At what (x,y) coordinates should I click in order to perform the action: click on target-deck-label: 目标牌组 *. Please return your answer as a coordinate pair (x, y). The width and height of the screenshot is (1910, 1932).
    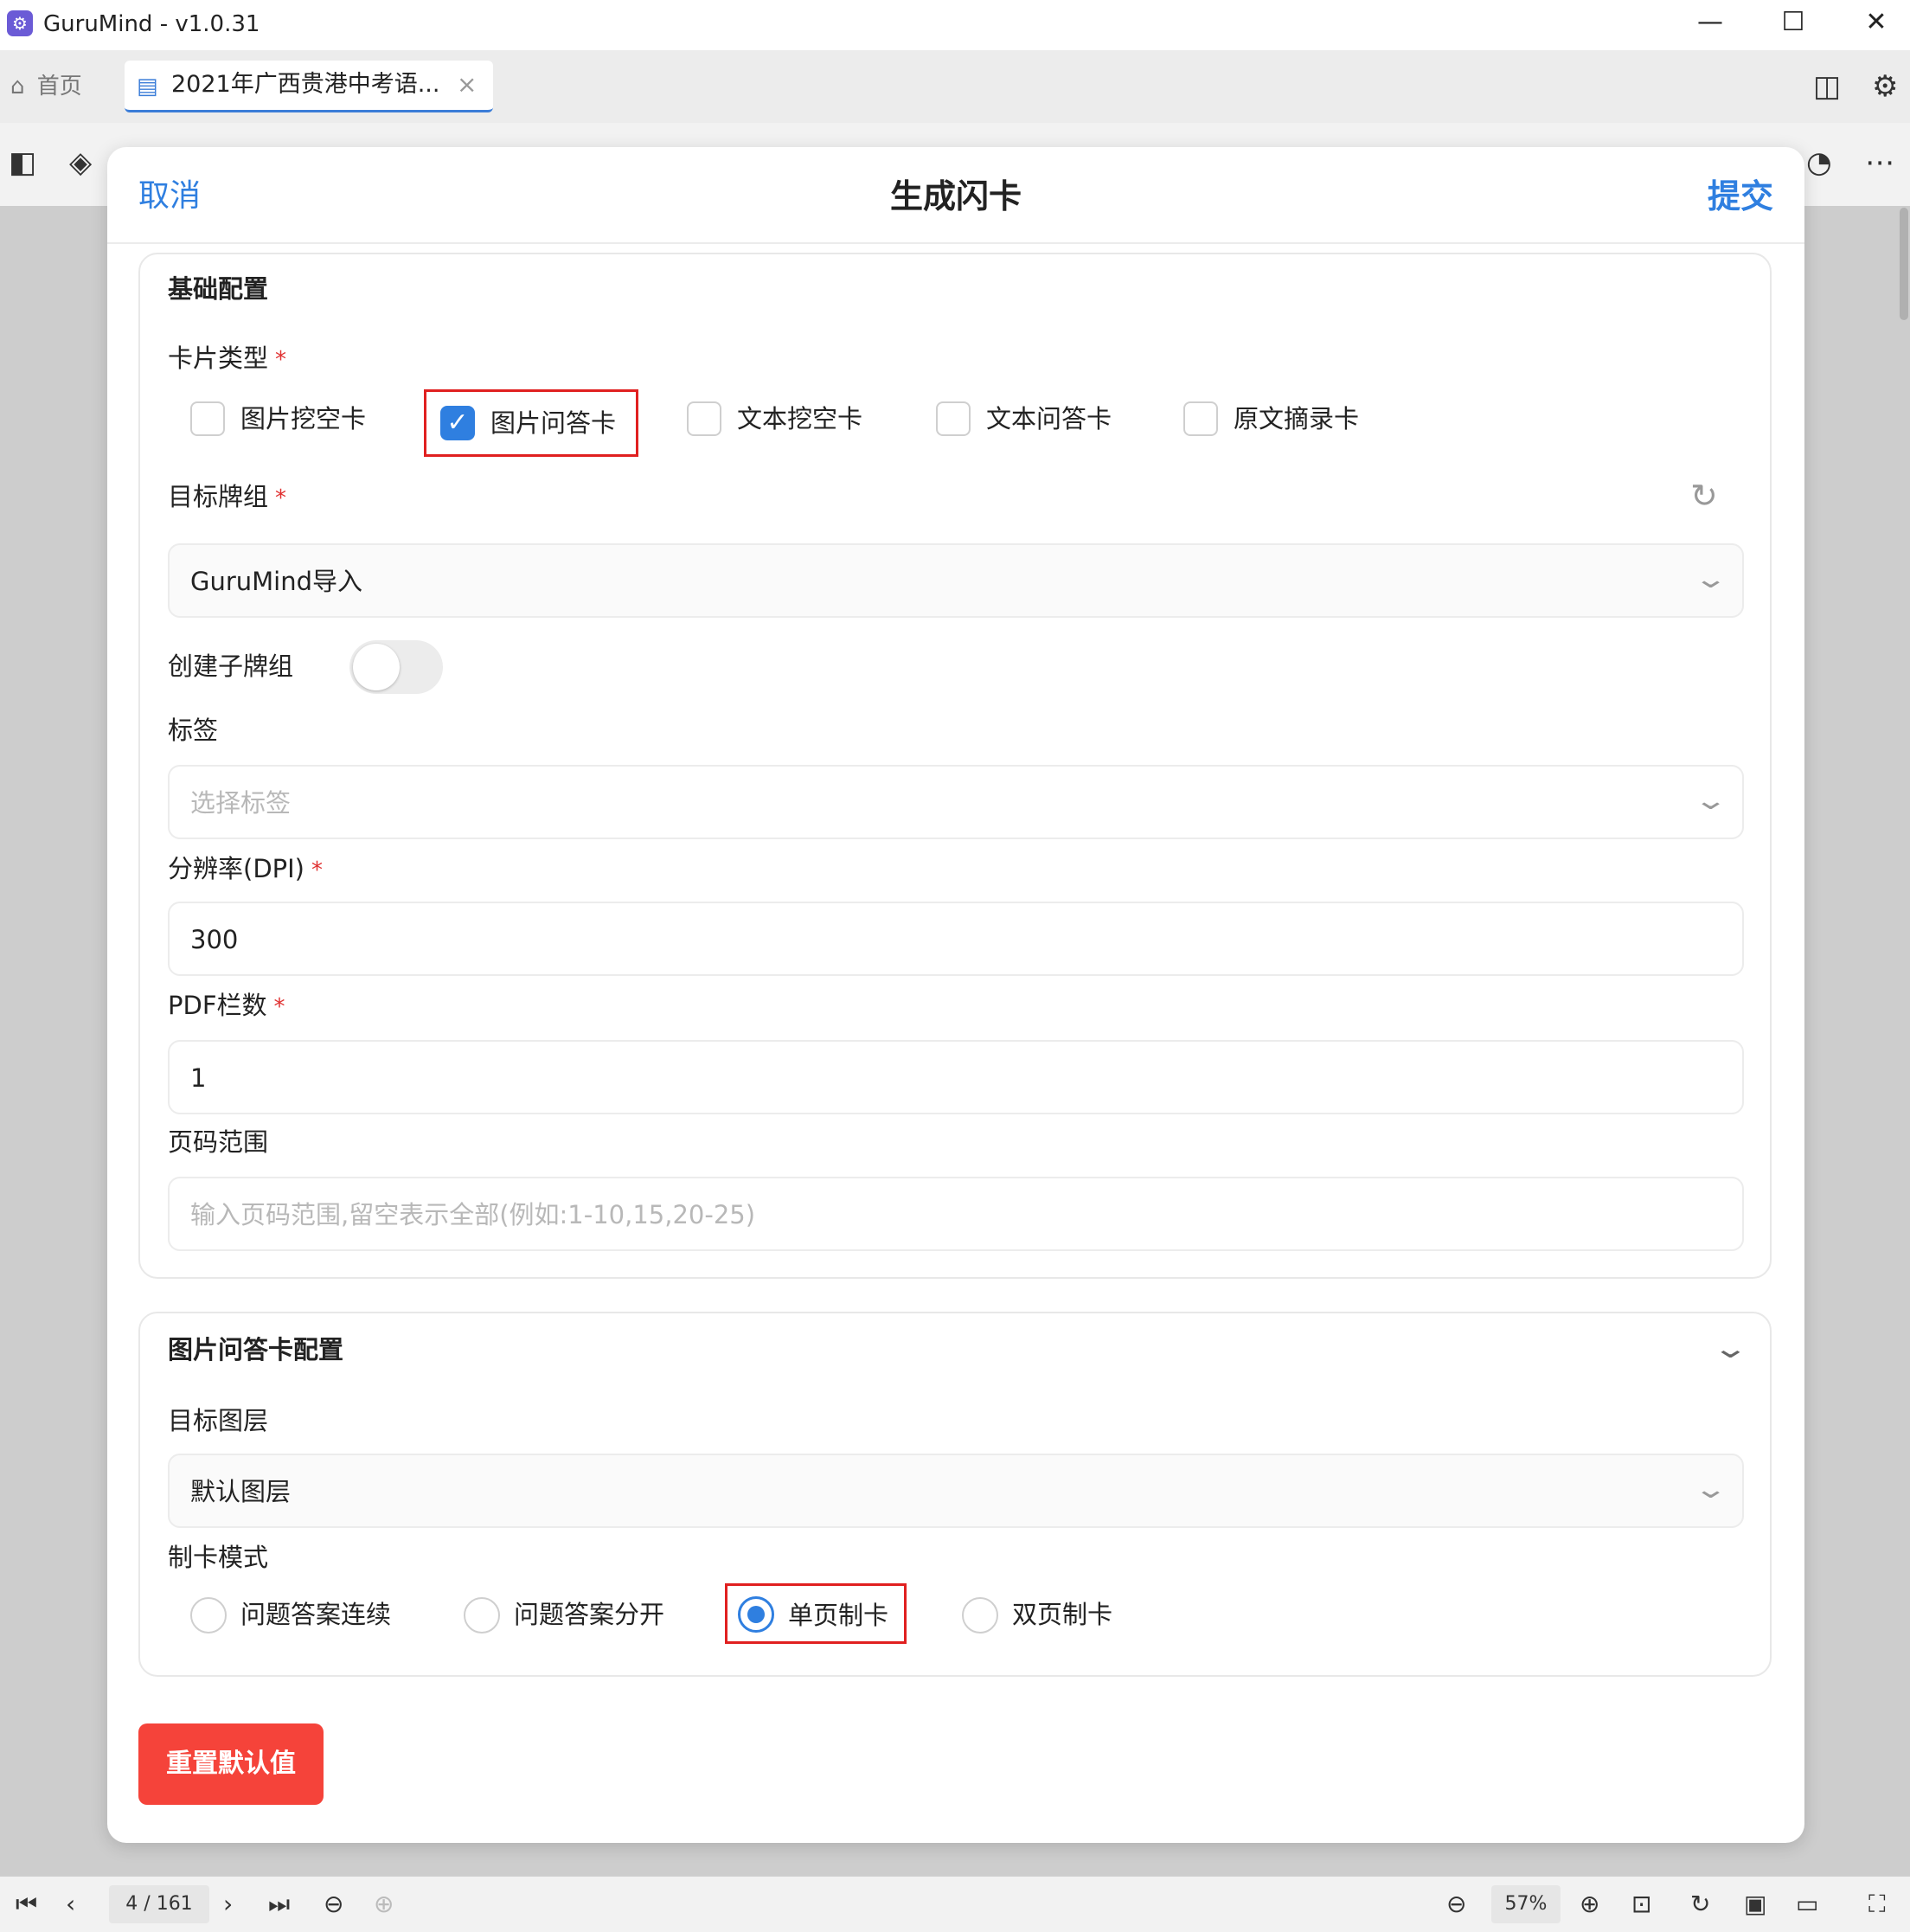
    Looking at the image, I should click on (227, 496).